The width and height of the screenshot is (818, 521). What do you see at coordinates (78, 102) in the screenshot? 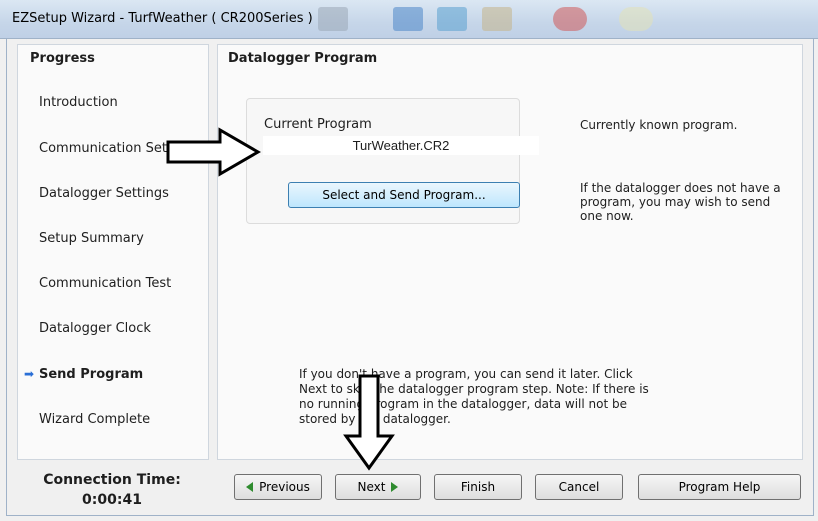
I see `sidebar-item-introduction: Introduction` at bounding box center [78, 102].